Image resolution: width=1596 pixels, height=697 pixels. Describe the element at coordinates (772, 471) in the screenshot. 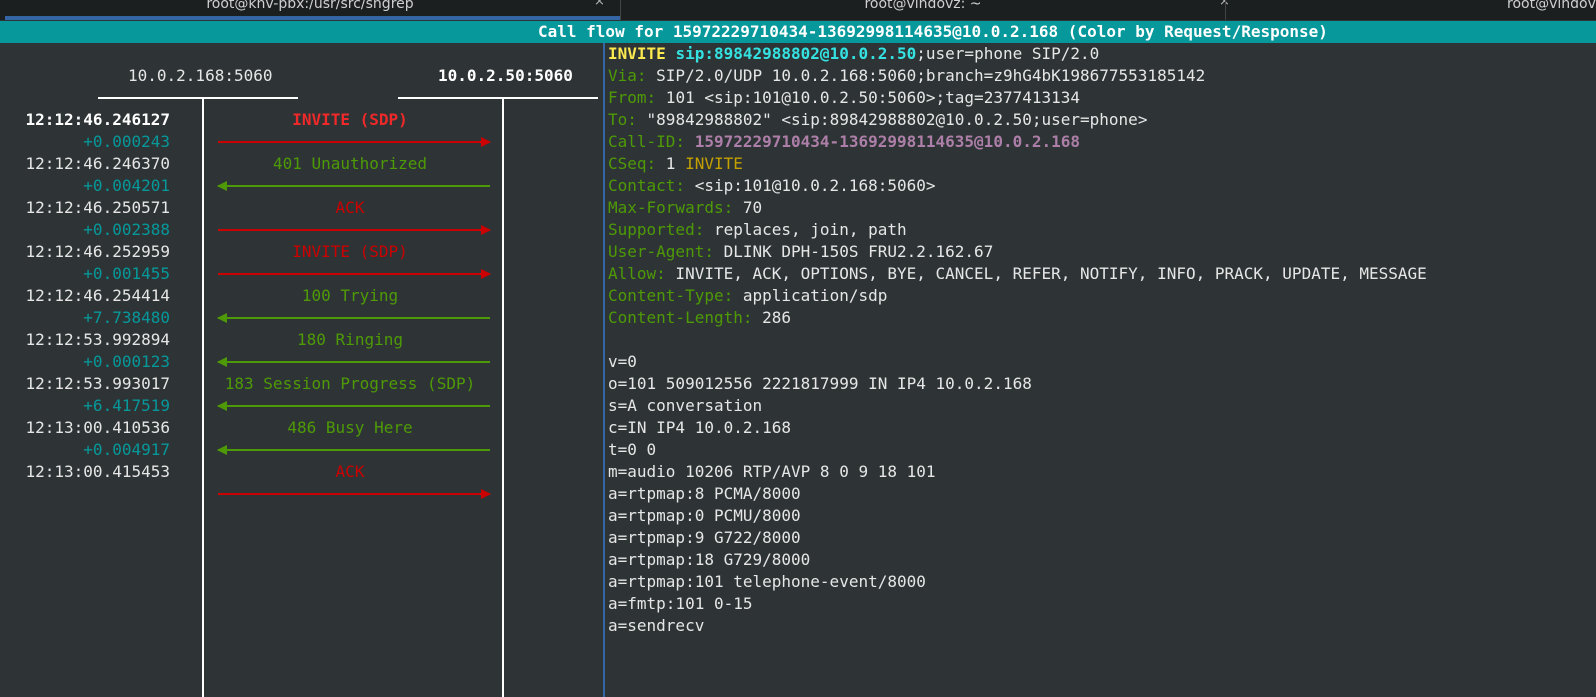

I see `sdp-line: m=audio 10206 RTP/AVP 8 0 9 18 101` at that location.